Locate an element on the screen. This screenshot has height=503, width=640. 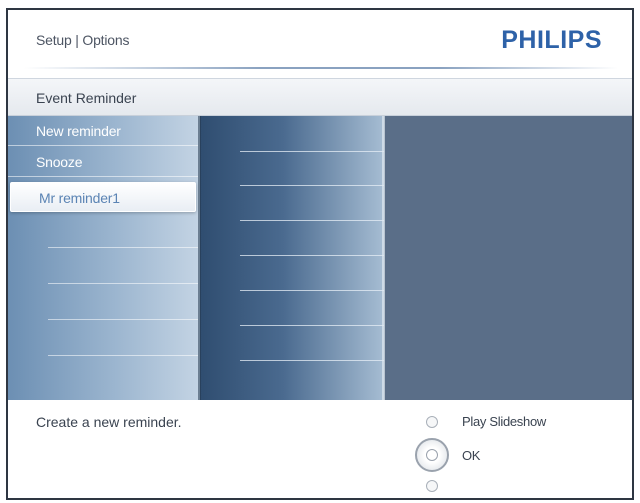
menu-item-new-reminder: New reminder is located at coordinates (103, 131).